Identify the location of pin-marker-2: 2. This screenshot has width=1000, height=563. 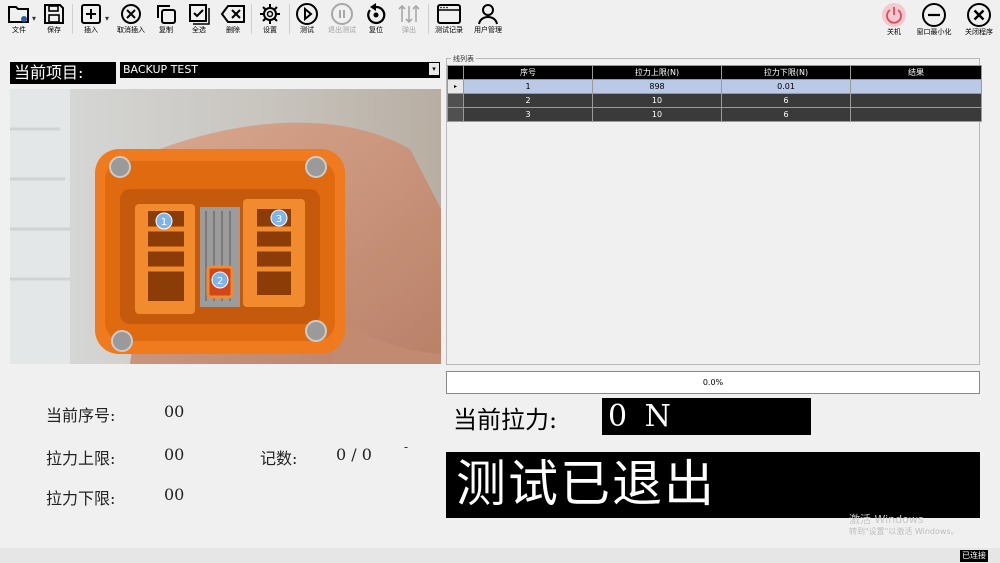
(220, 280).